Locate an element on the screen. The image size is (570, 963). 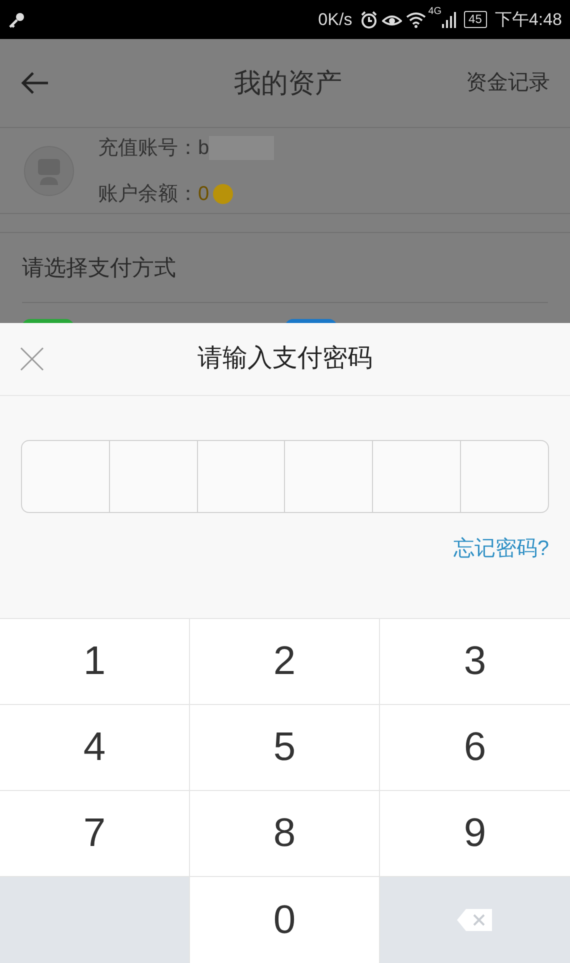
password-field is located at coordinates (285, 476).